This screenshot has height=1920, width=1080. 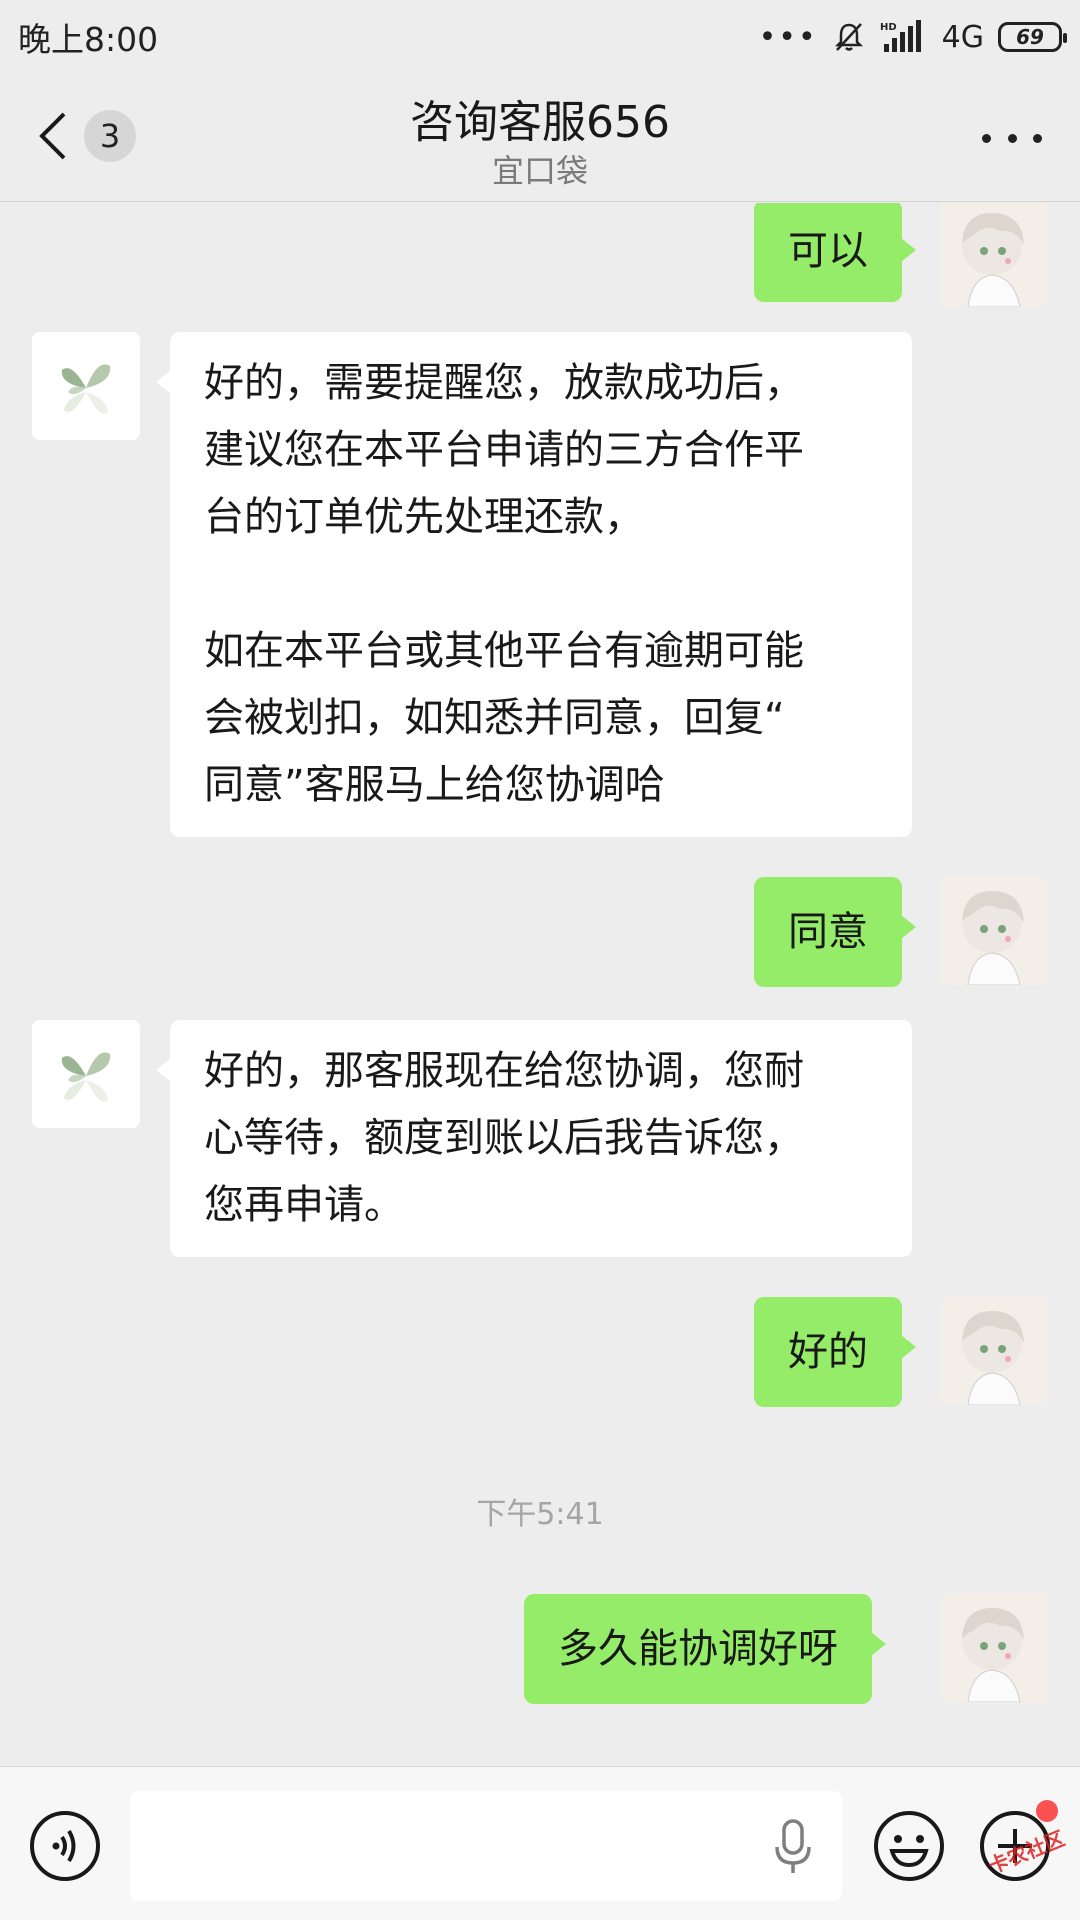 I want to click on message-bubble-self: 多久能协调好呀, so click(x=705, y=1649).